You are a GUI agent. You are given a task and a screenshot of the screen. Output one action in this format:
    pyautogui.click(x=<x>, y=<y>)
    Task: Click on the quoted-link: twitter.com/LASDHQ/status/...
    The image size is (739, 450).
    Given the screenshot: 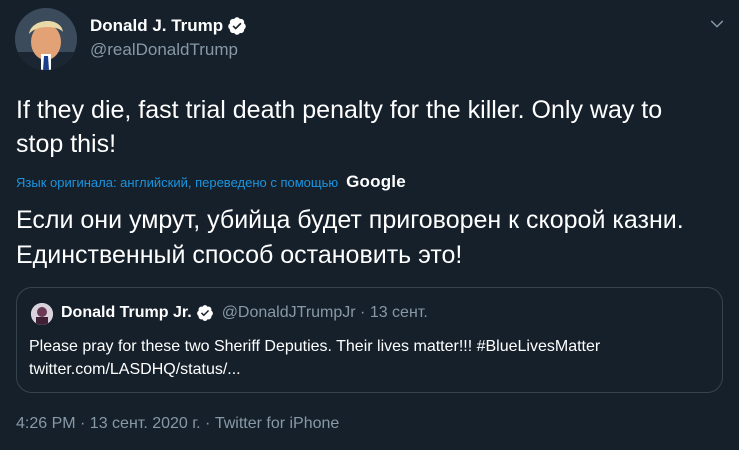 What is the action you would take?
    pyautogui.click(x=374, y=369)
    